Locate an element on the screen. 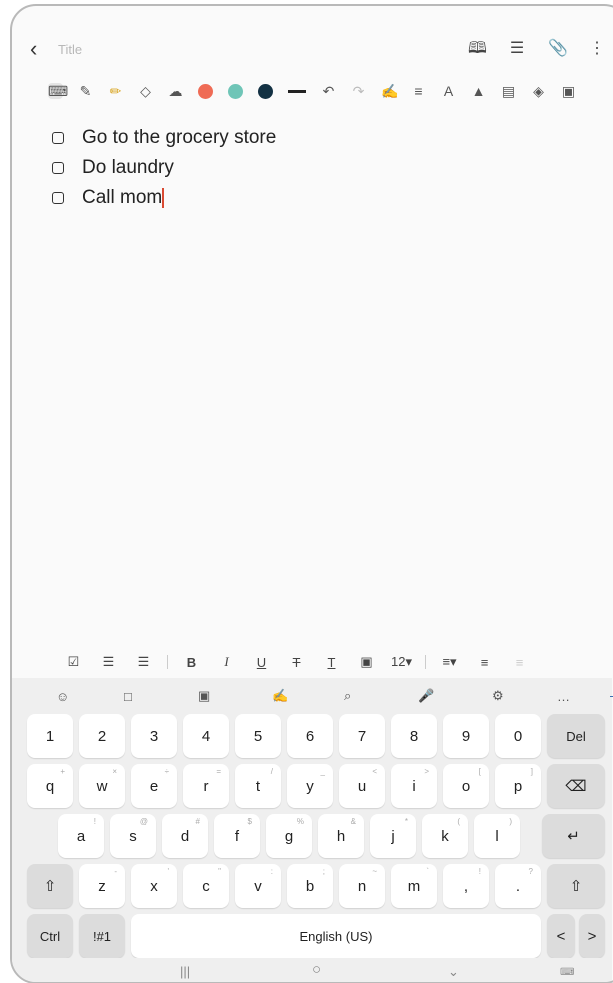 This screenshot has width=613, height=983. key: c " is located at coordinates (206, 886).